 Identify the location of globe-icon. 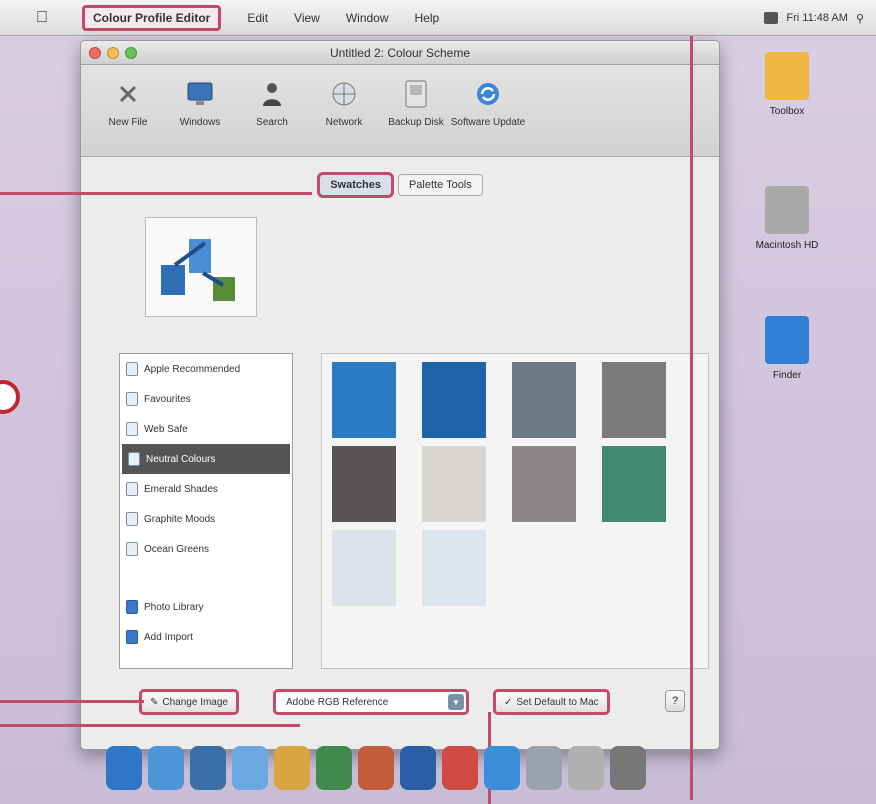
(344, 94).